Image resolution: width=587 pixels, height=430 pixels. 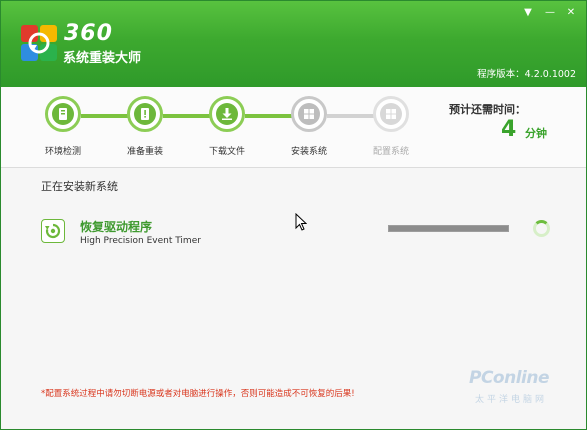 I want to click on brand-number: 360, so click(x=88, y=33).